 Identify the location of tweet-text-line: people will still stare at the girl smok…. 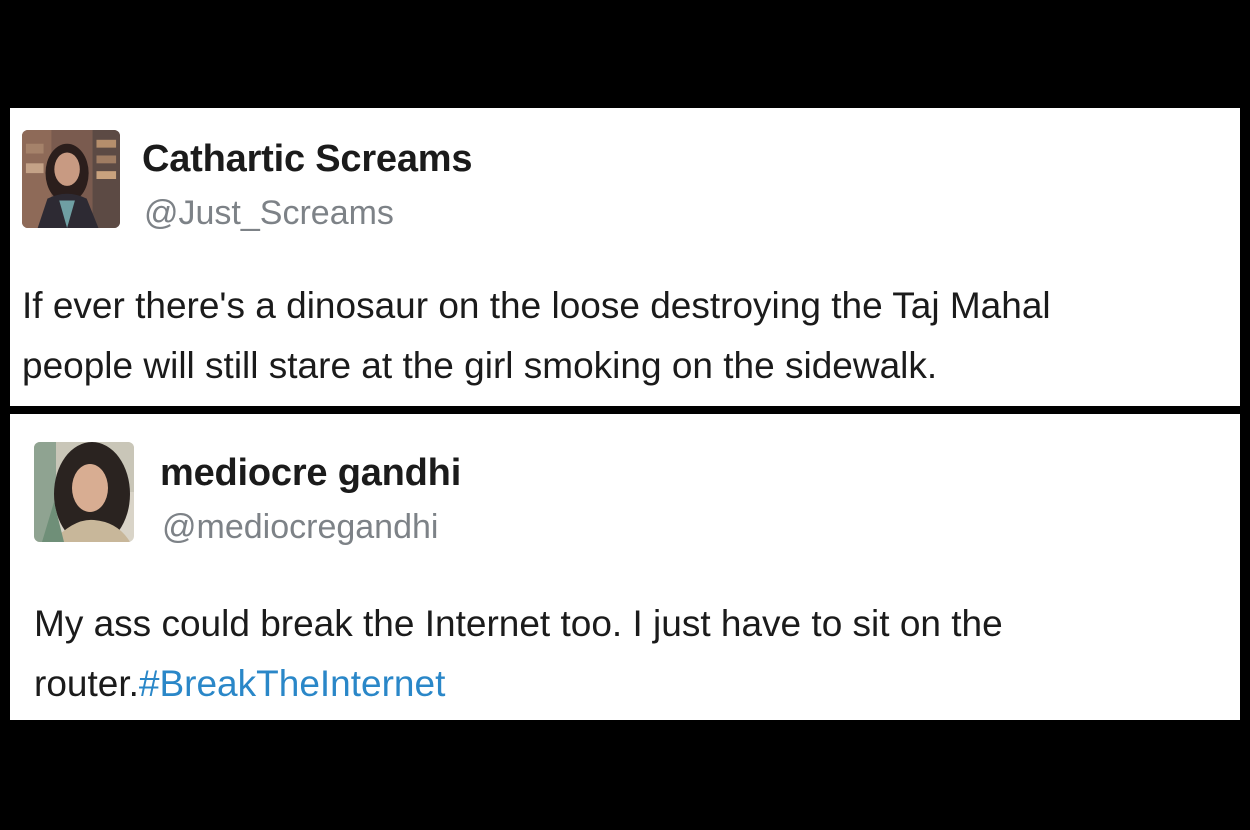
(480, 365).